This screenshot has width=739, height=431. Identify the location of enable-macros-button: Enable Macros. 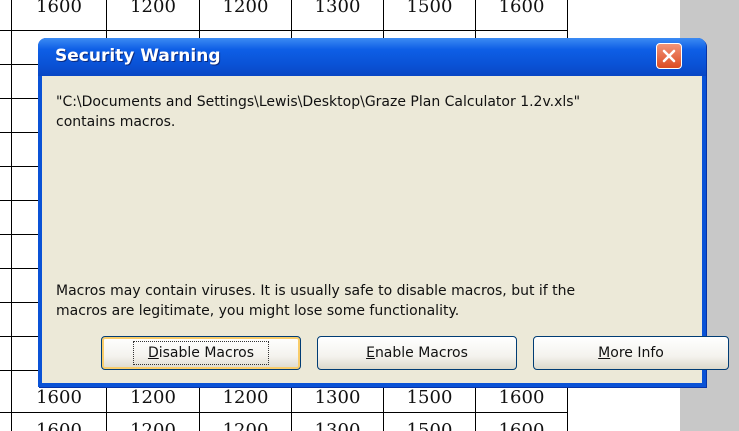
(417, 353).